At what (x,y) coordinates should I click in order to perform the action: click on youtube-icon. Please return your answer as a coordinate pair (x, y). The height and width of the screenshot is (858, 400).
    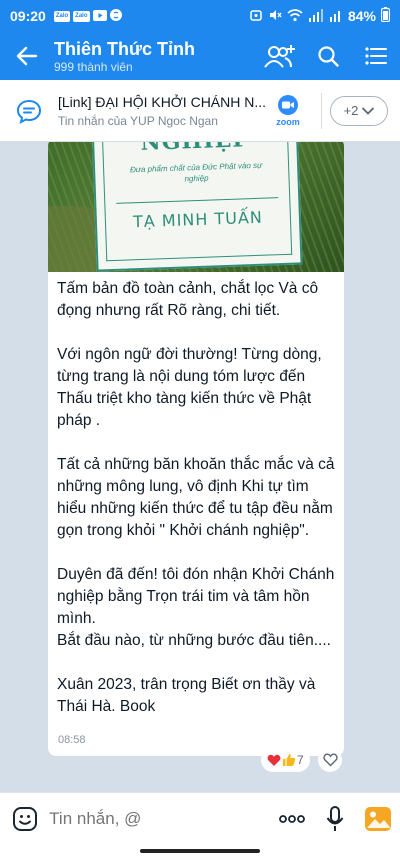
    Looking at the image, I should click on (99, 16).